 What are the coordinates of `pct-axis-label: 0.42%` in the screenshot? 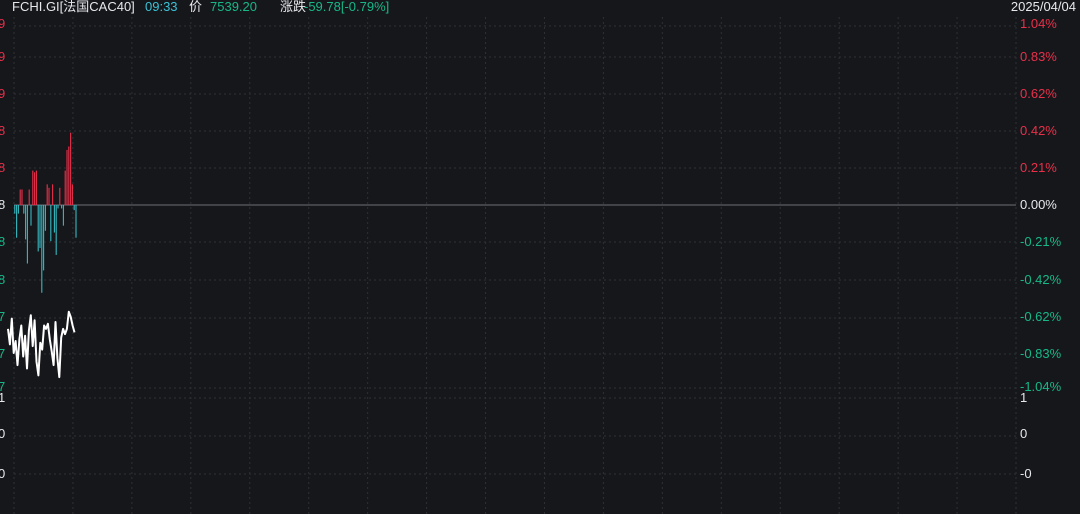 It's located at (1038, 130).